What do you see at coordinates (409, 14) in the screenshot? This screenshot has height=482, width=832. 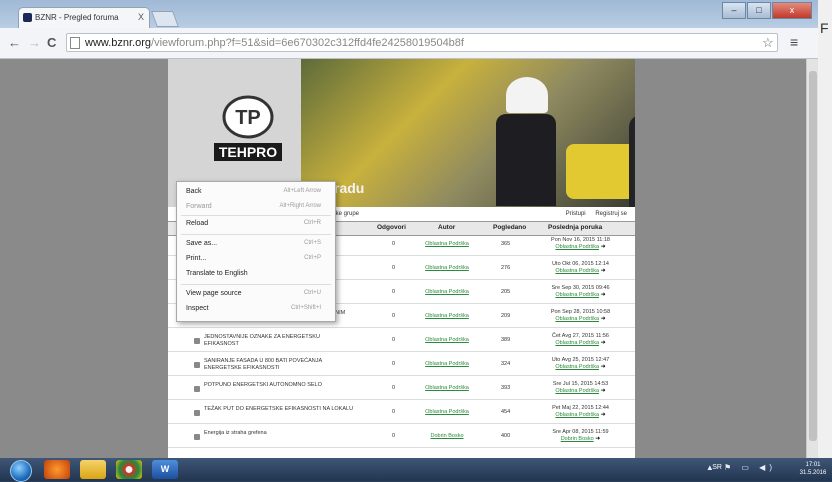 I see `tab-strip: BZNR - Pregled foruma X – □ x` at bounding box center [409, 14].